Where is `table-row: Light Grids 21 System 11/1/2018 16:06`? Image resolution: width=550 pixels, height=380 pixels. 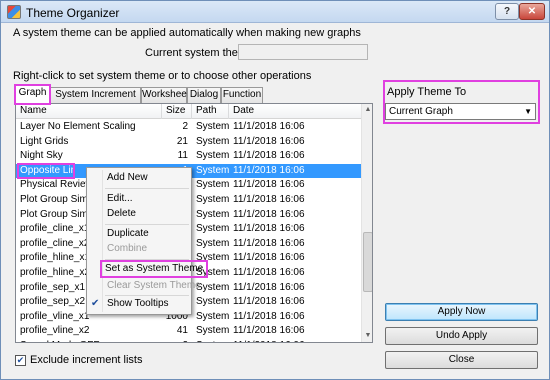 table-row: Light Grids 21 System 11/1/2018 16:06 is located at coordinates (188, 142).